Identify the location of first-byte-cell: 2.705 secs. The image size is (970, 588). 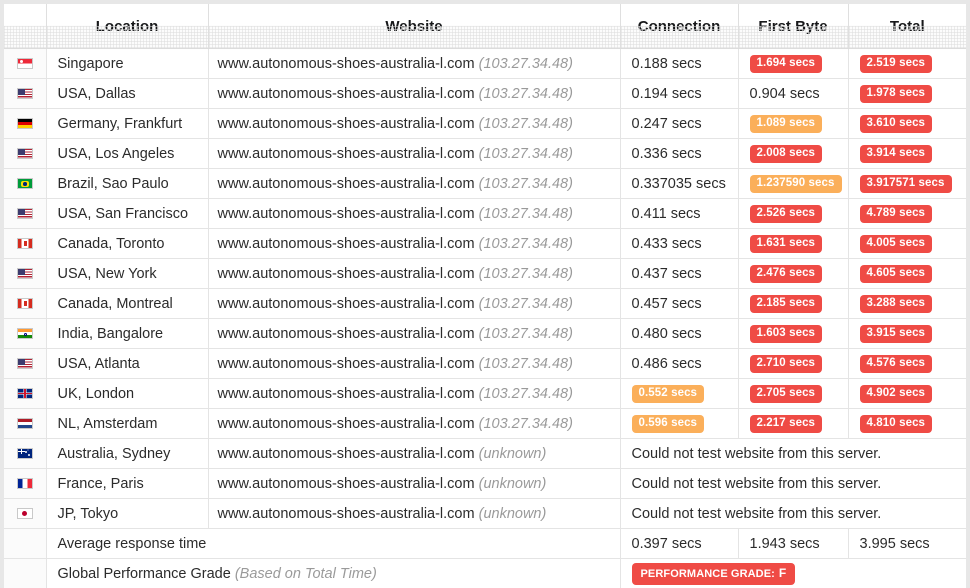
(793, 394).